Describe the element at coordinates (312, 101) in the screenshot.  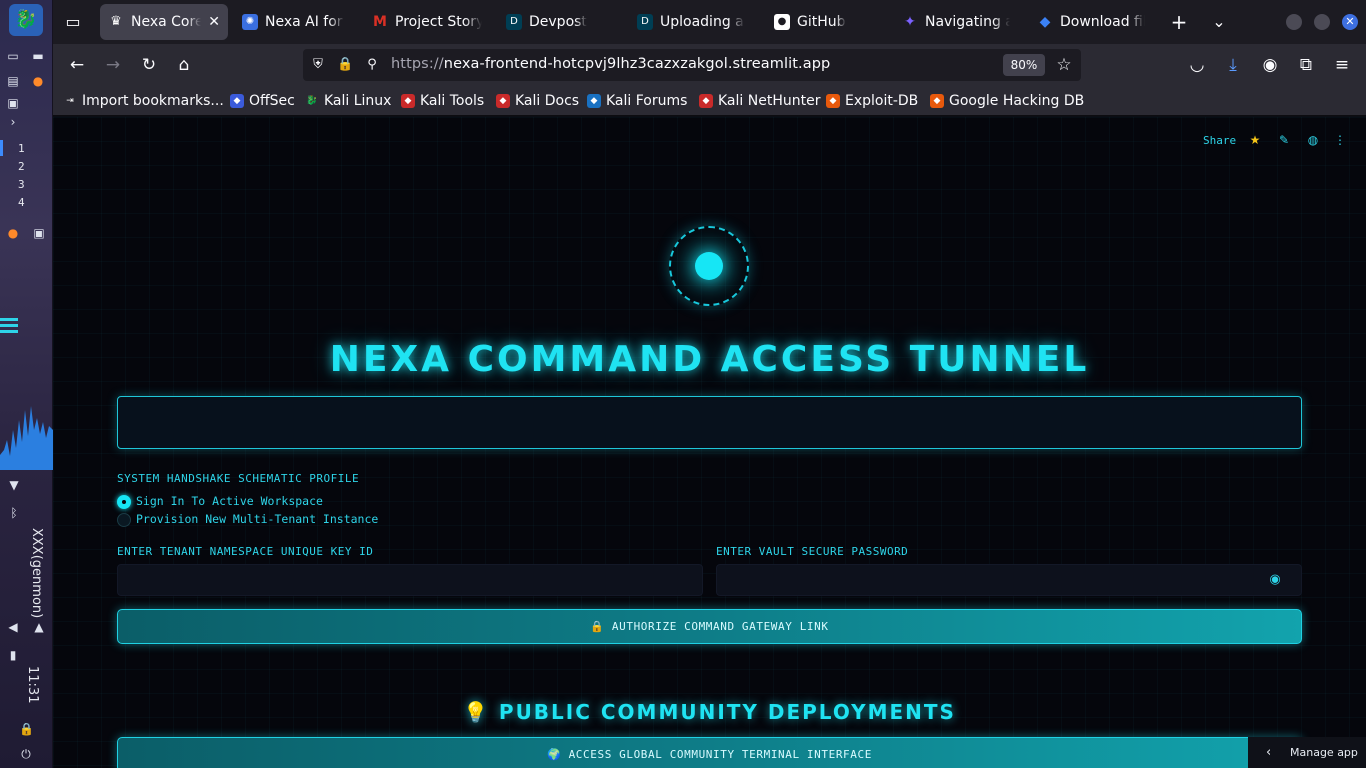
I see `kali-icon: 🐉` at that location.